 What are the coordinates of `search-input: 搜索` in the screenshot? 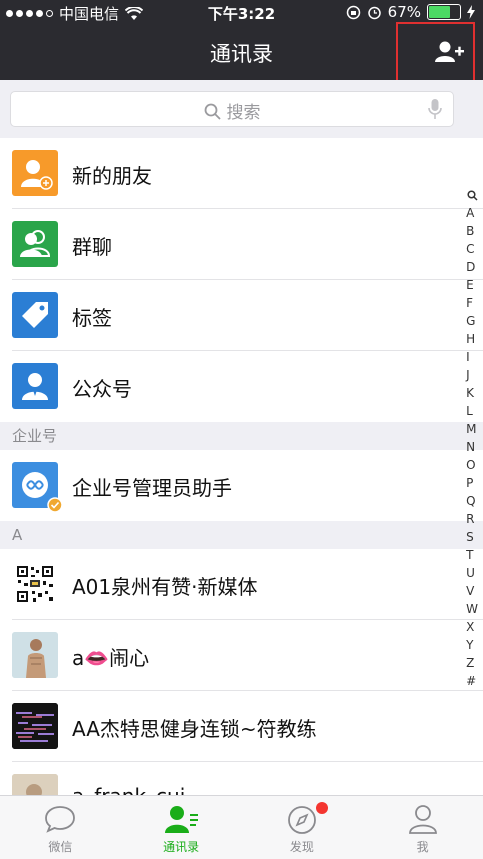 It's located at (232, 109).